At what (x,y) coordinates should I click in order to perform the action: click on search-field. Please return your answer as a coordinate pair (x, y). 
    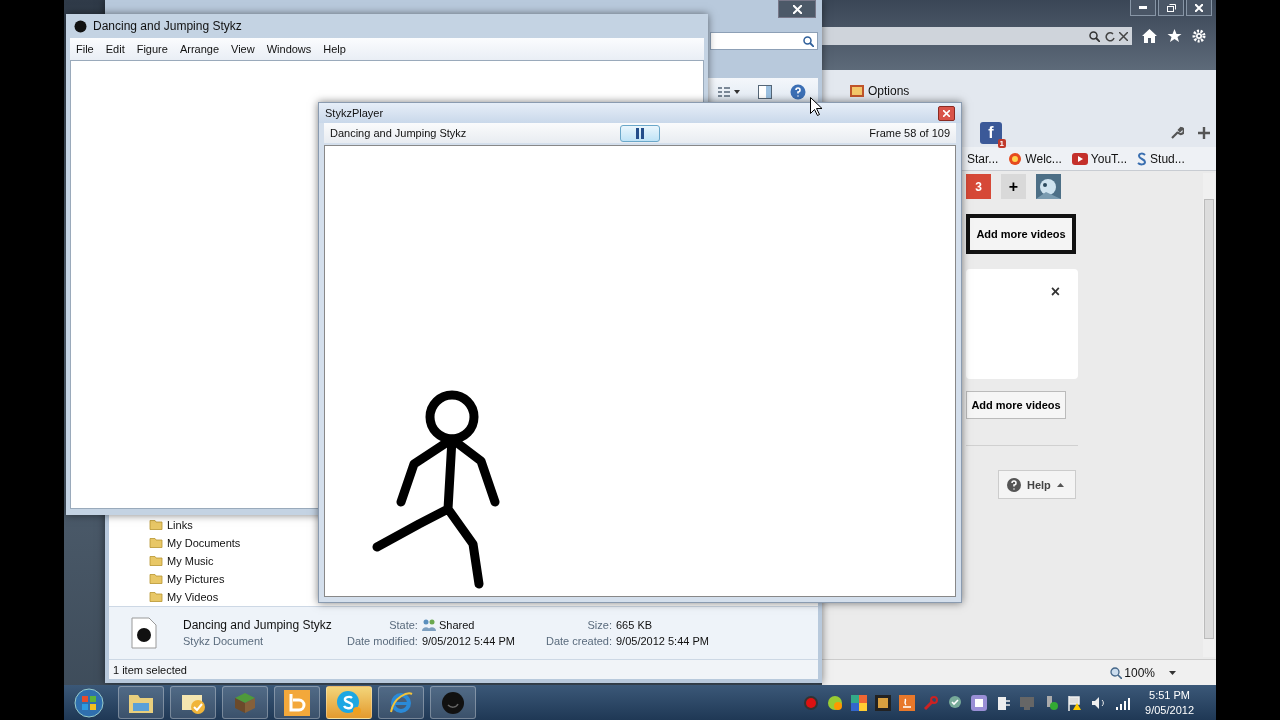
    Looking at the image, I should click on (764, 41).